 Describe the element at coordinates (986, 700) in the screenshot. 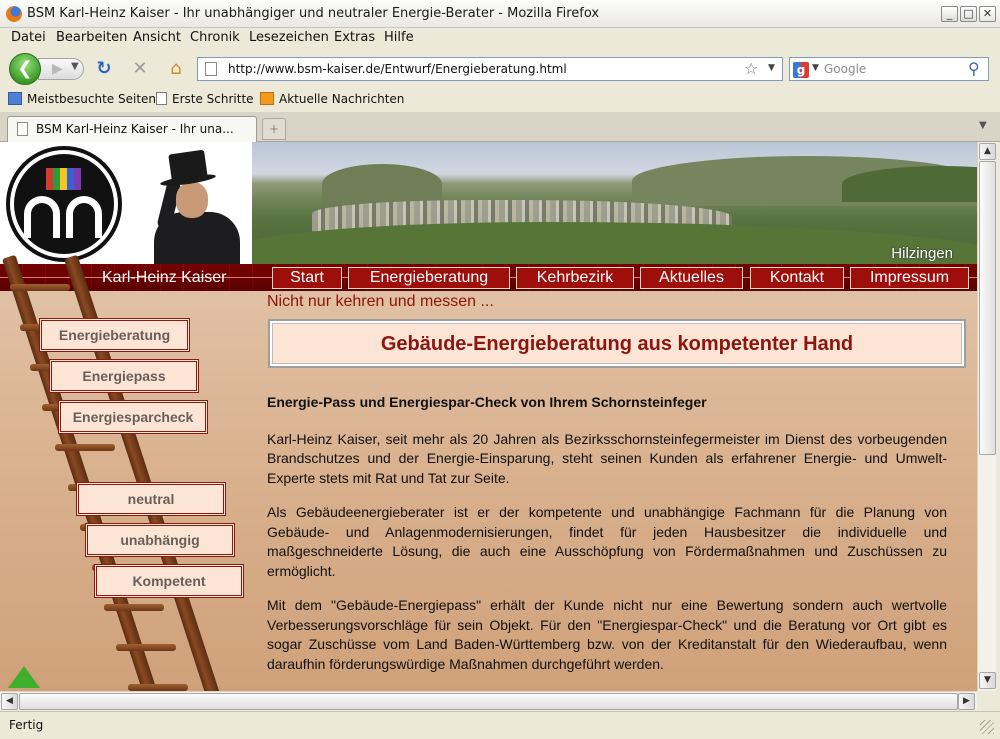

I see `scrollbar-corner` at that location.